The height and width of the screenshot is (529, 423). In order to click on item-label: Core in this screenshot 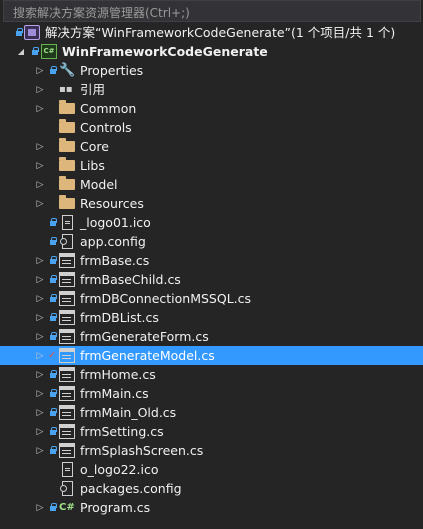, I will do `click(94, 146)`.